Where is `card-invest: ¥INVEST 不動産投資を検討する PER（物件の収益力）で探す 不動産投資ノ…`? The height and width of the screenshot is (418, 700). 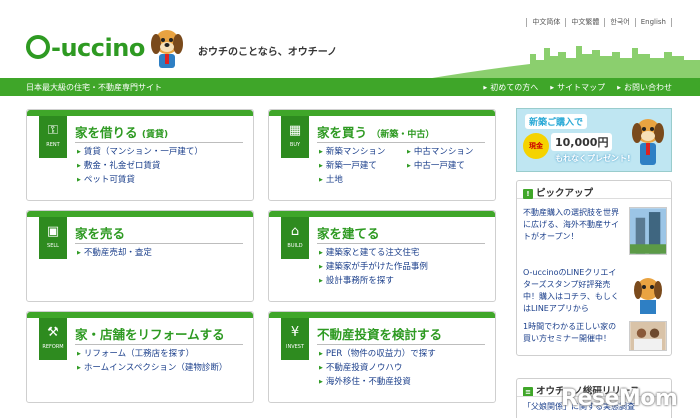
card-invest: ¥INVEST 不動産投資を検討する PER（物件の収益力）で探す 不動産投資ノ… is located at coordinates (382, 357).